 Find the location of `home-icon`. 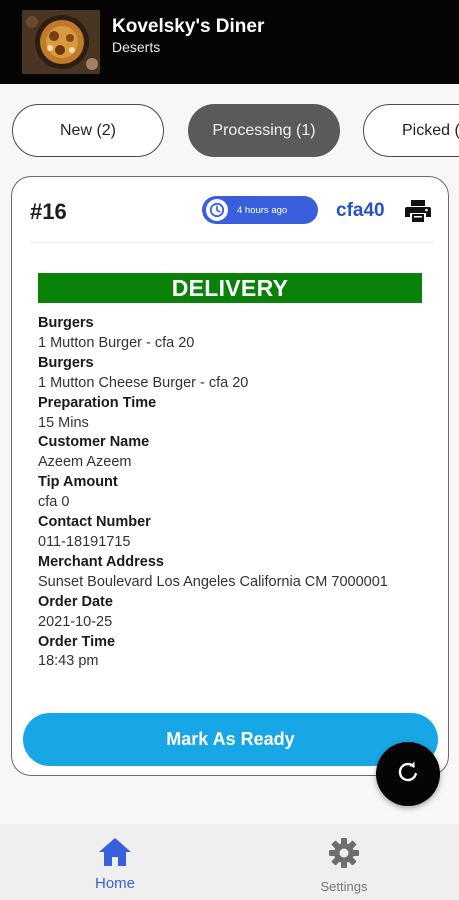

home-icon is located at coordinates (115, 854).